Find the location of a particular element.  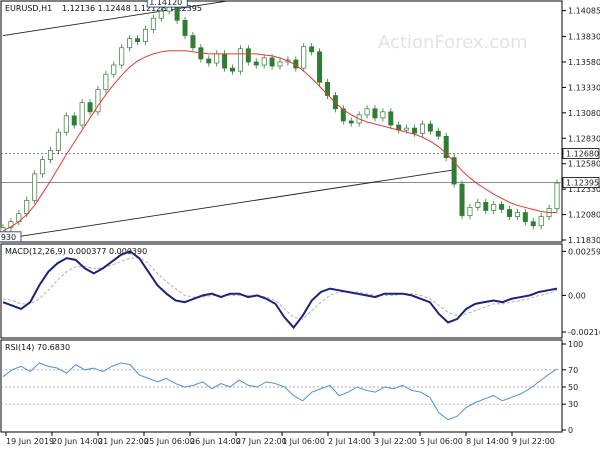

rsi-axis-label: 100 is located at coordinates (575, 344).